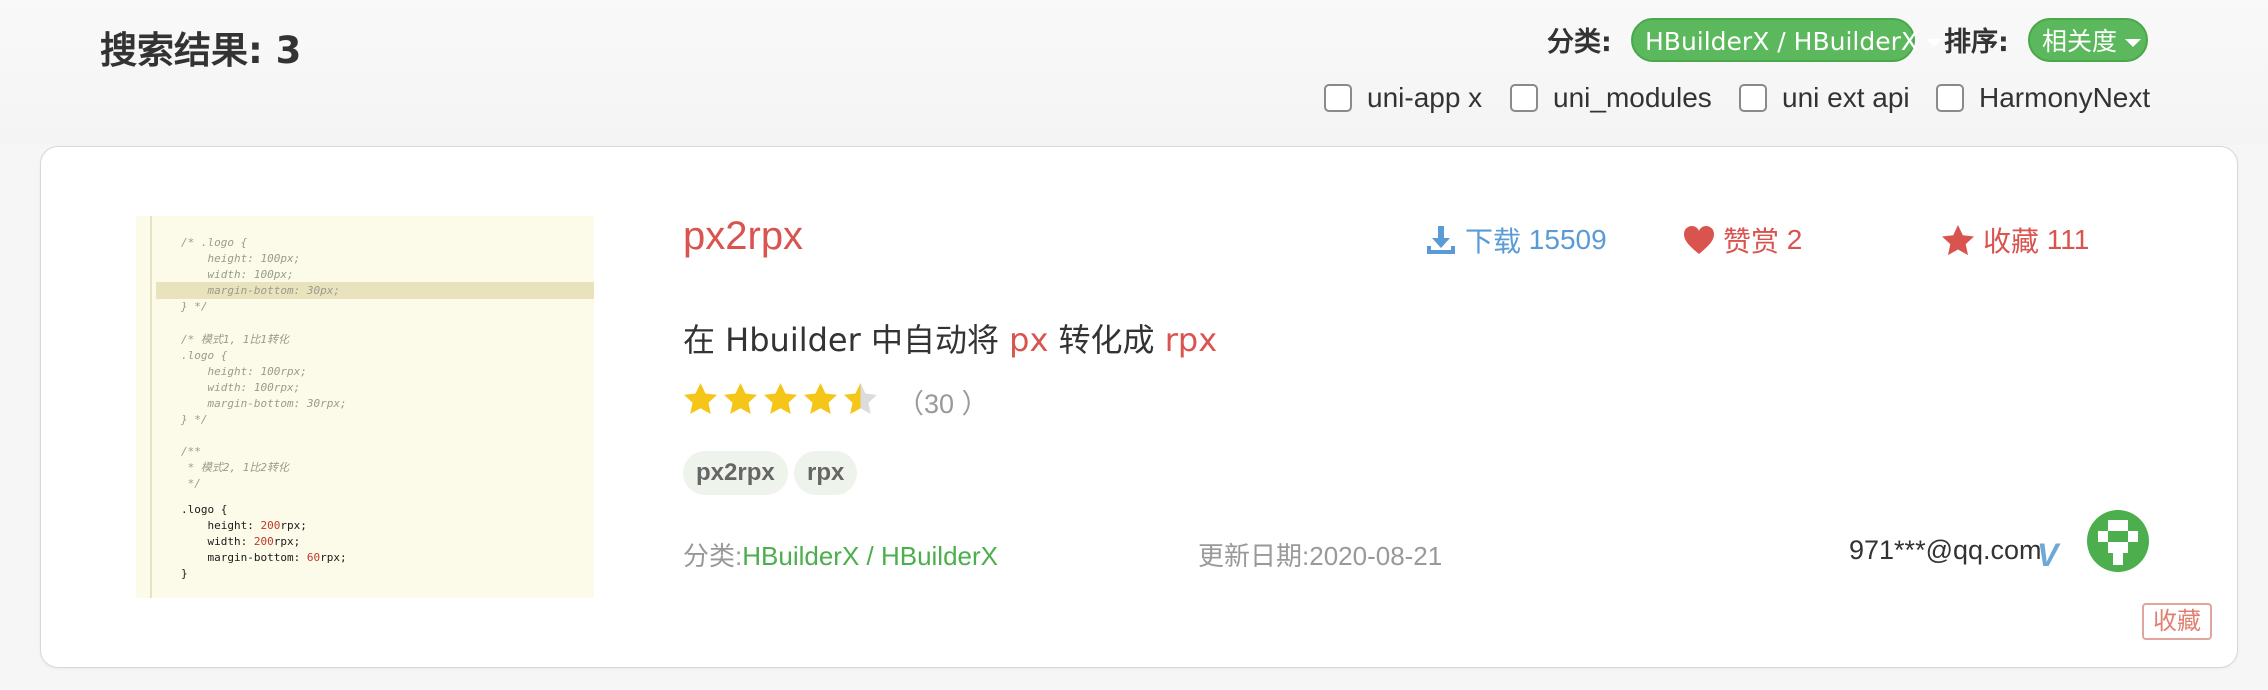 This screenshot has width=2268, height=690. What do you see at coordinates (1425, 97) in the screenshot?
I see `checkbox-label: uni-app x` at bounding box center [1425, 97].